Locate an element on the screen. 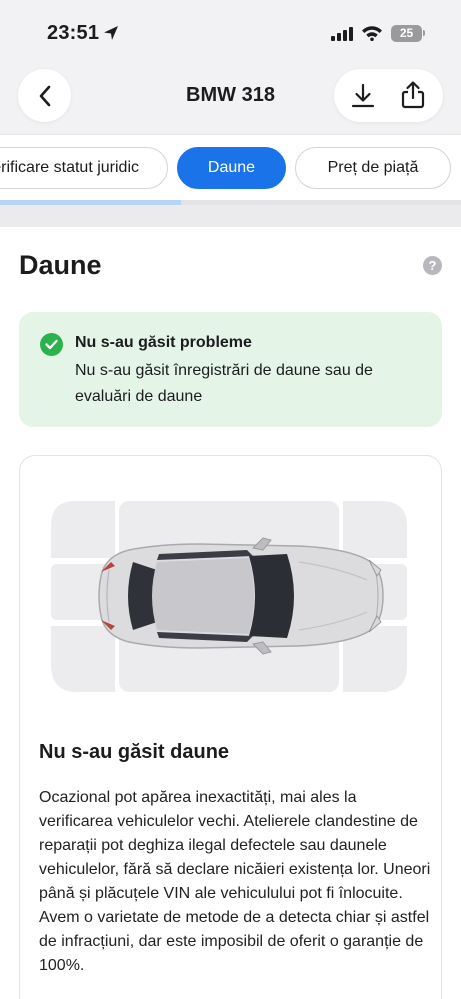 Image resolution: width=461 pixels, height=999 pixels. zone-rear-left is located at coordinates (83, 659).